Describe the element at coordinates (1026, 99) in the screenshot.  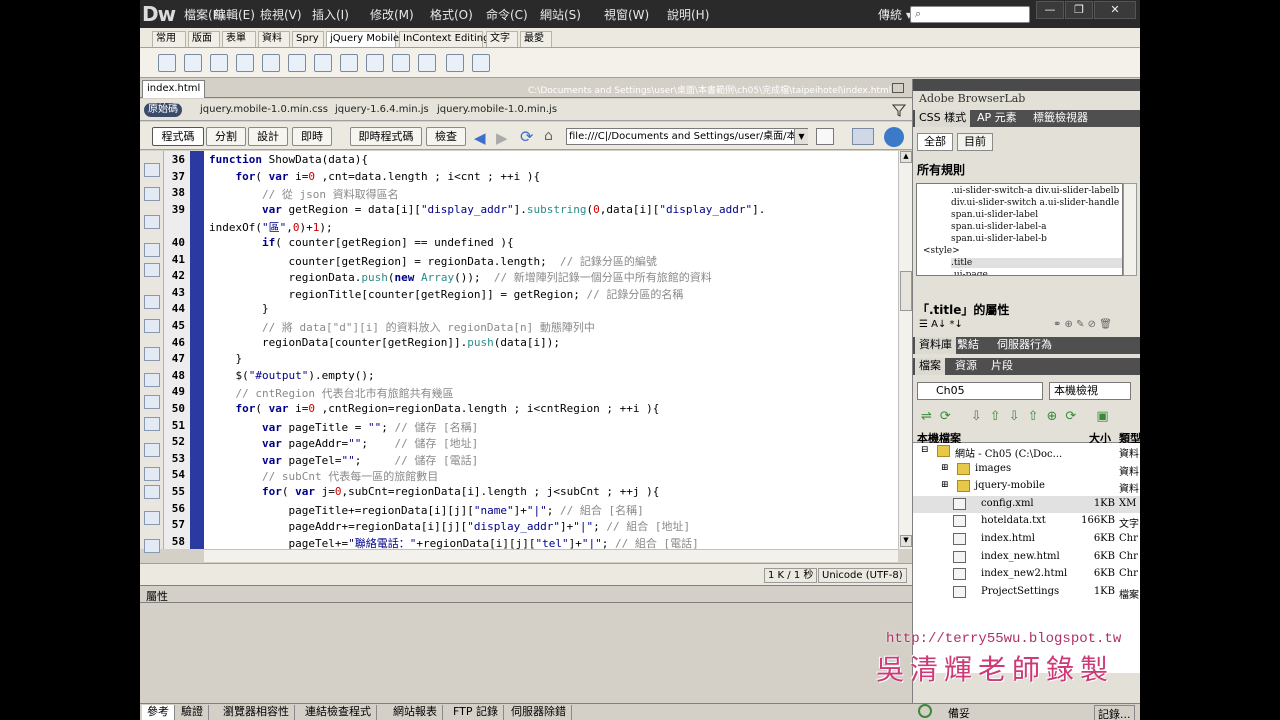
I see `browserlab-header: Adobe BrowserLab` at that location.